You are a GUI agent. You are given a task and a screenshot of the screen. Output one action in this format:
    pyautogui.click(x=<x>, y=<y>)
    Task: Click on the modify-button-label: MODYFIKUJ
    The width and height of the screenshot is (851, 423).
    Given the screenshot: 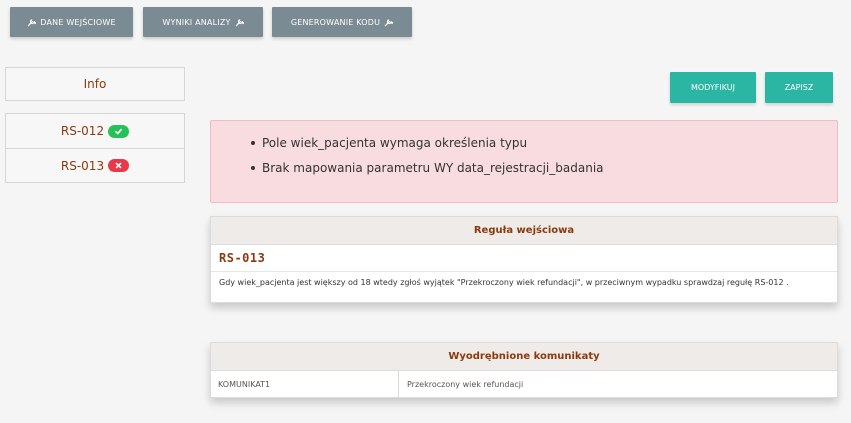 What is the action you would take?
    pyautogui.click(x=712, y=87)
    